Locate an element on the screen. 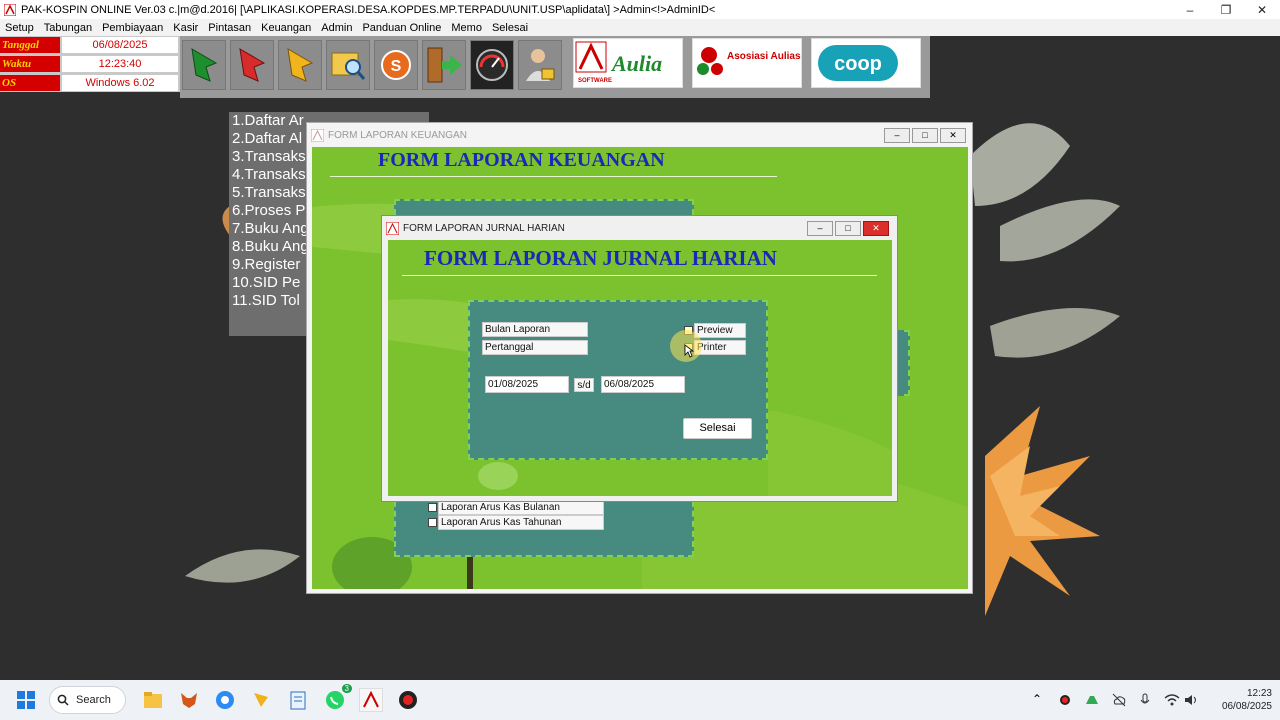  menu-tabungan: Tabungan is located at coordinates (68, 28).